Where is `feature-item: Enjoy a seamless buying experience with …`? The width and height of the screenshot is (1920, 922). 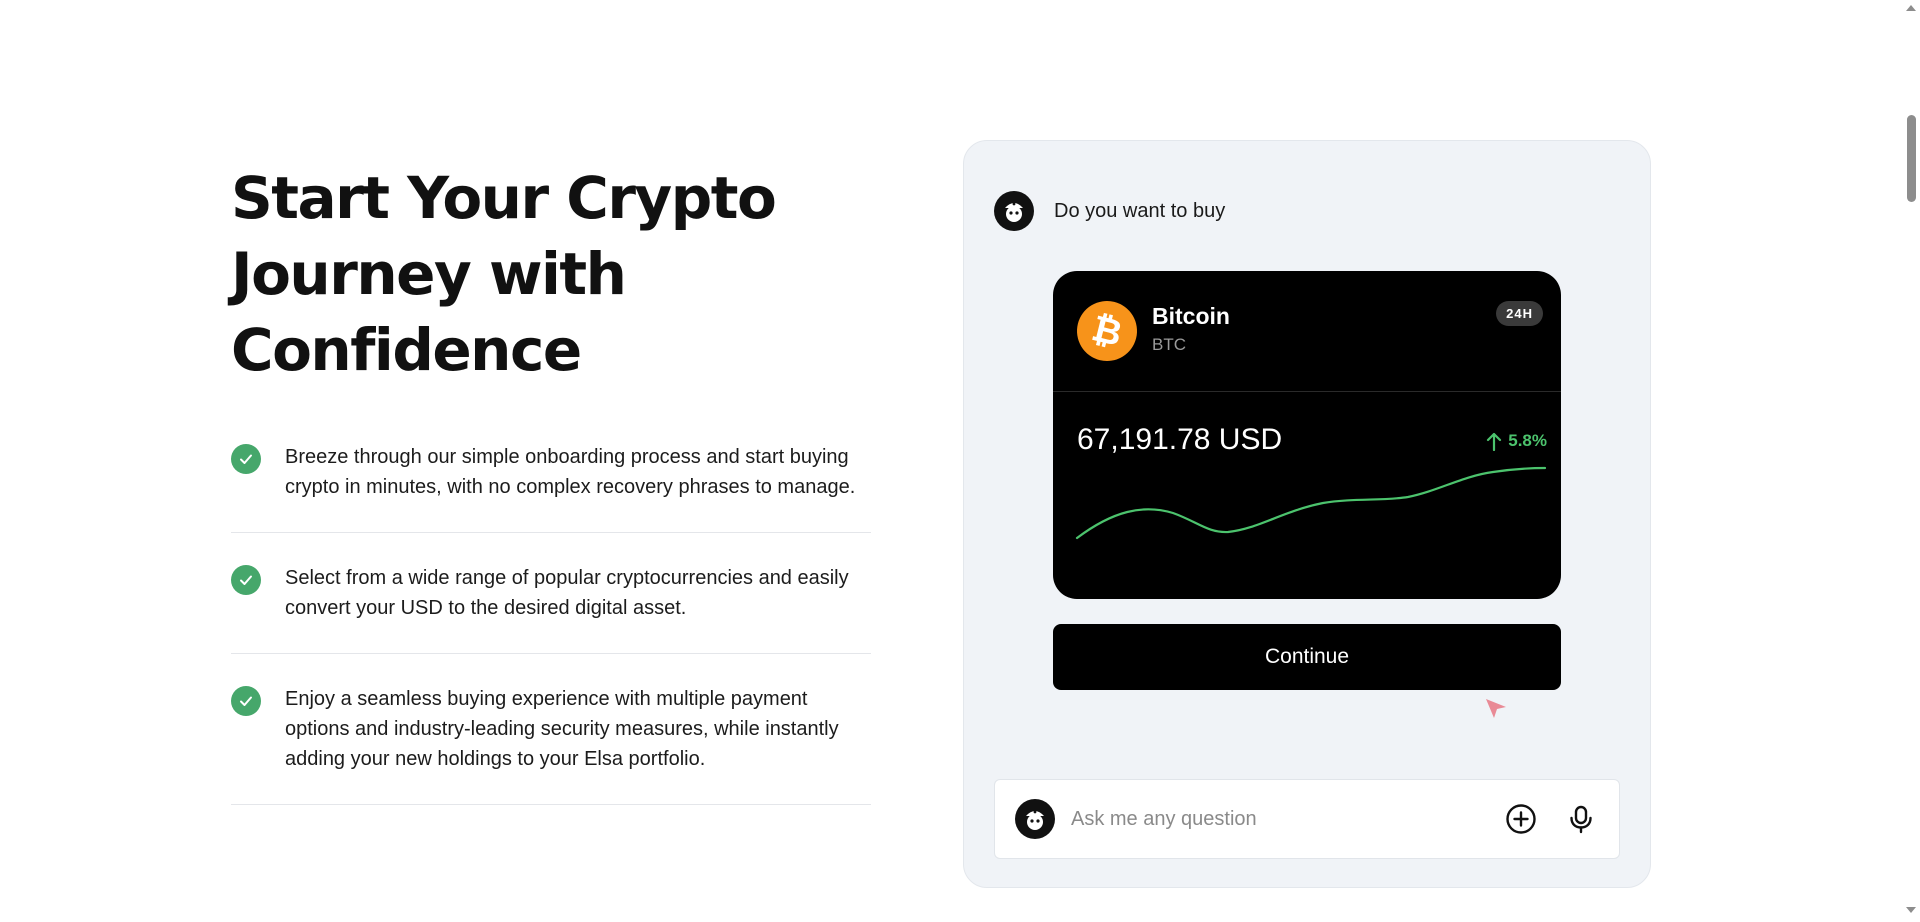
feature-item: Enjoy a seamless buying experience with … is located at coordinates (551, 744).